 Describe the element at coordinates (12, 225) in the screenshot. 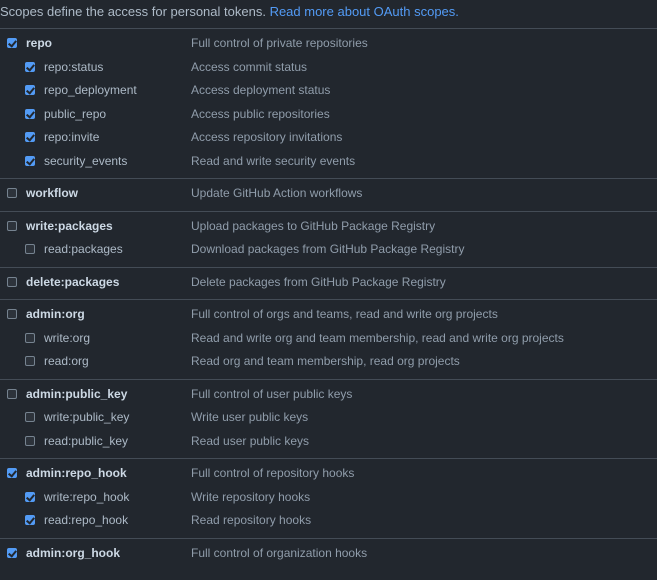

I see `scope-checkbox-write-packages` at that location.